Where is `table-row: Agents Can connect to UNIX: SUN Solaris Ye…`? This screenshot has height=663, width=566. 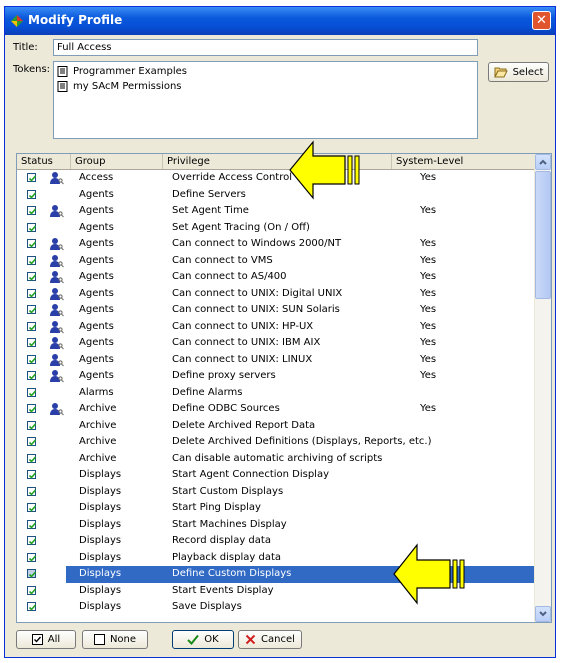 table-row: Agents Can connect to UNIX: SUN Solaris Ye… is located at coordinates (277, 310).